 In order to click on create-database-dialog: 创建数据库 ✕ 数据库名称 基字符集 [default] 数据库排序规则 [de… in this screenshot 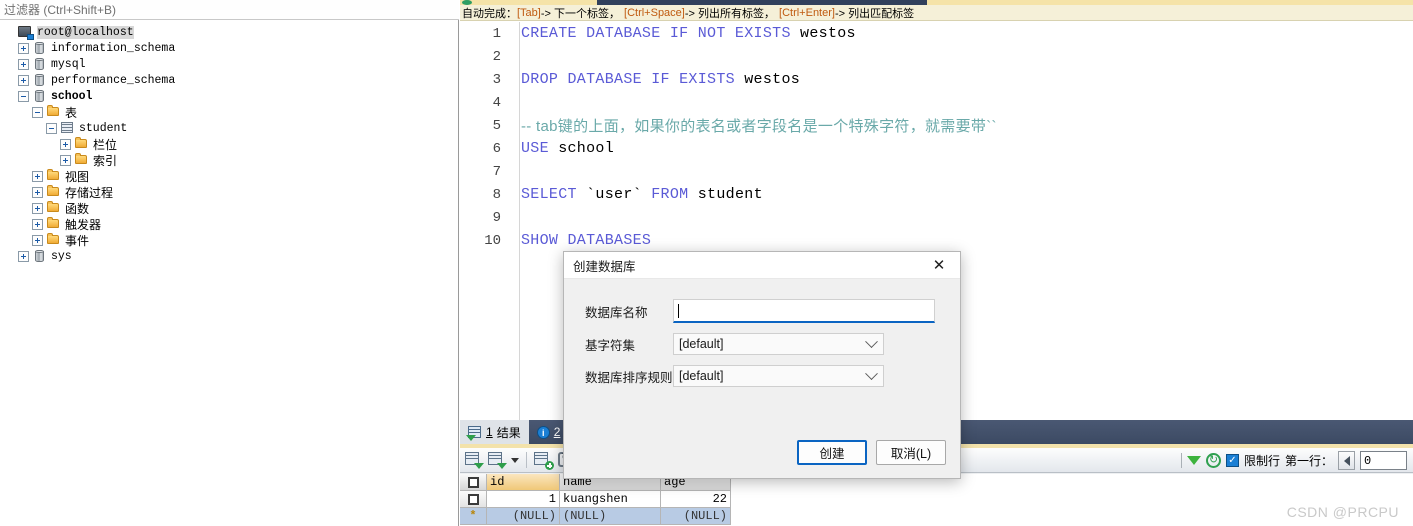, I will do `click(762, 365)`.